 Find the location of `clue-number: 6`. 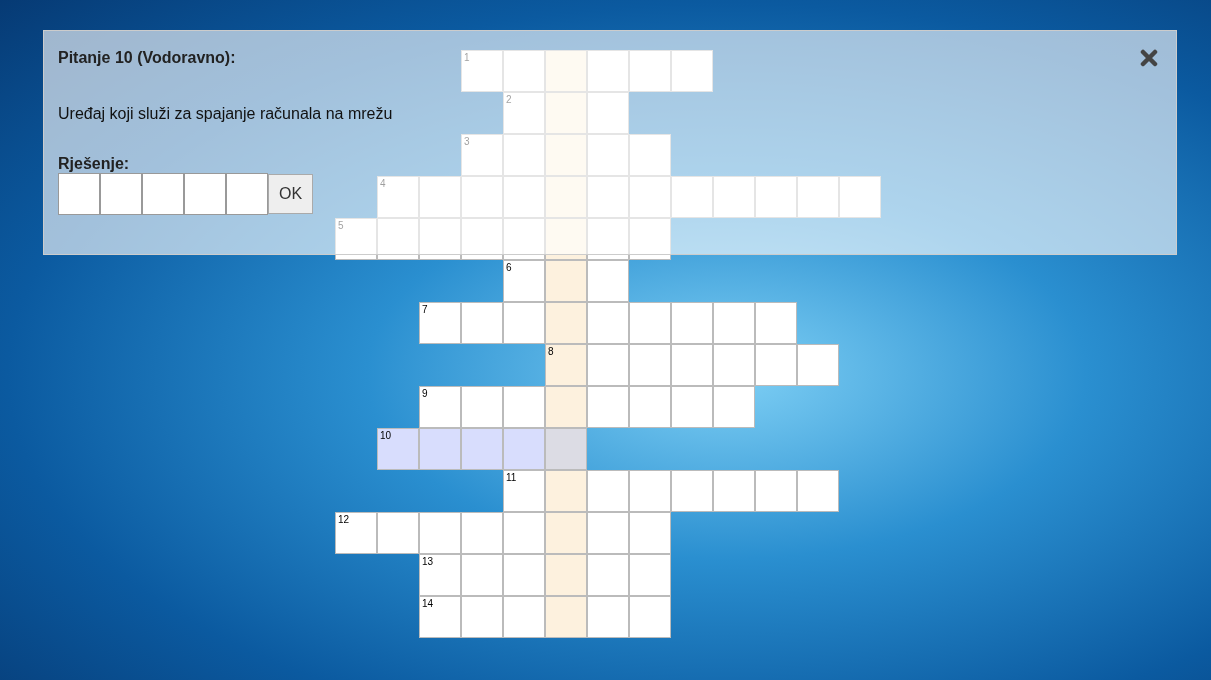

clue-number: 6 is located at coordinates (509, 267).